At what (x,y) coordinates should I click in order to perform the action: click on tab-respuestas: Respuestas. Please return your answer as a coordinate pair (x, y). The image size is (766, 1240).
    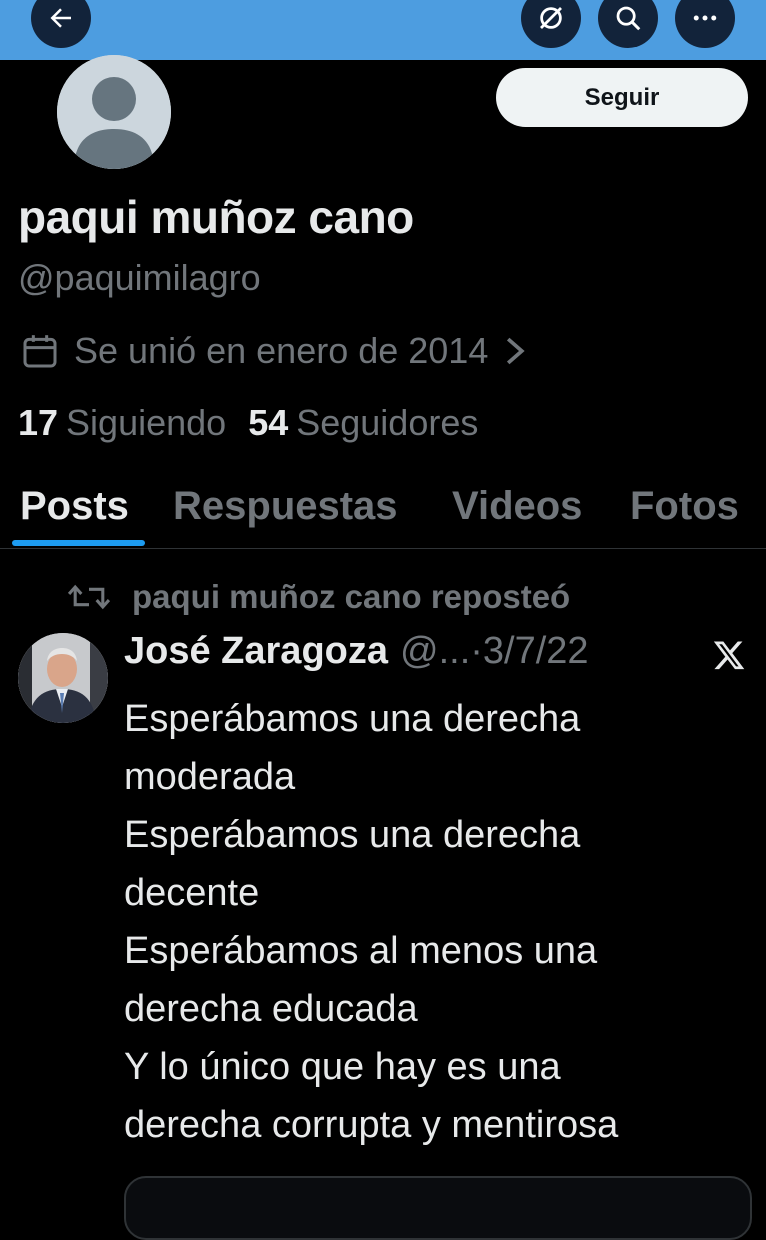
    Looking at the image, I should click on (285, 506).